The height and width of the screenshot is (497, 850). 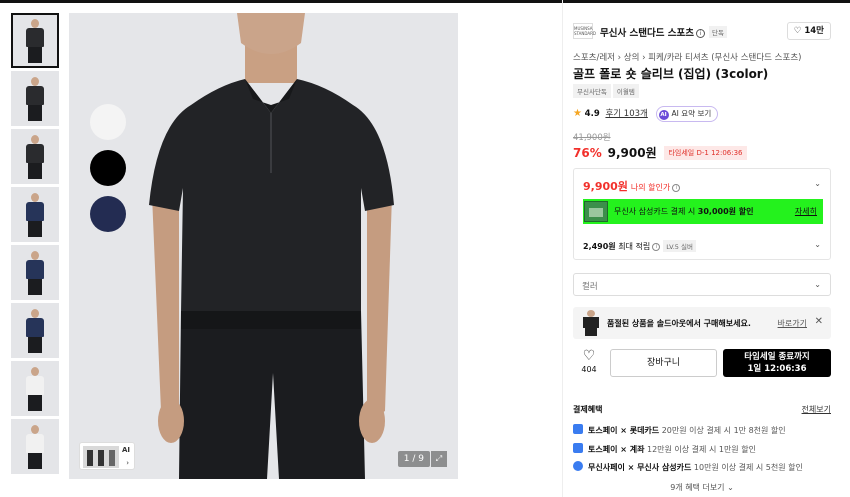 I want to click on navy-swatch, so click(x=108, y=214).